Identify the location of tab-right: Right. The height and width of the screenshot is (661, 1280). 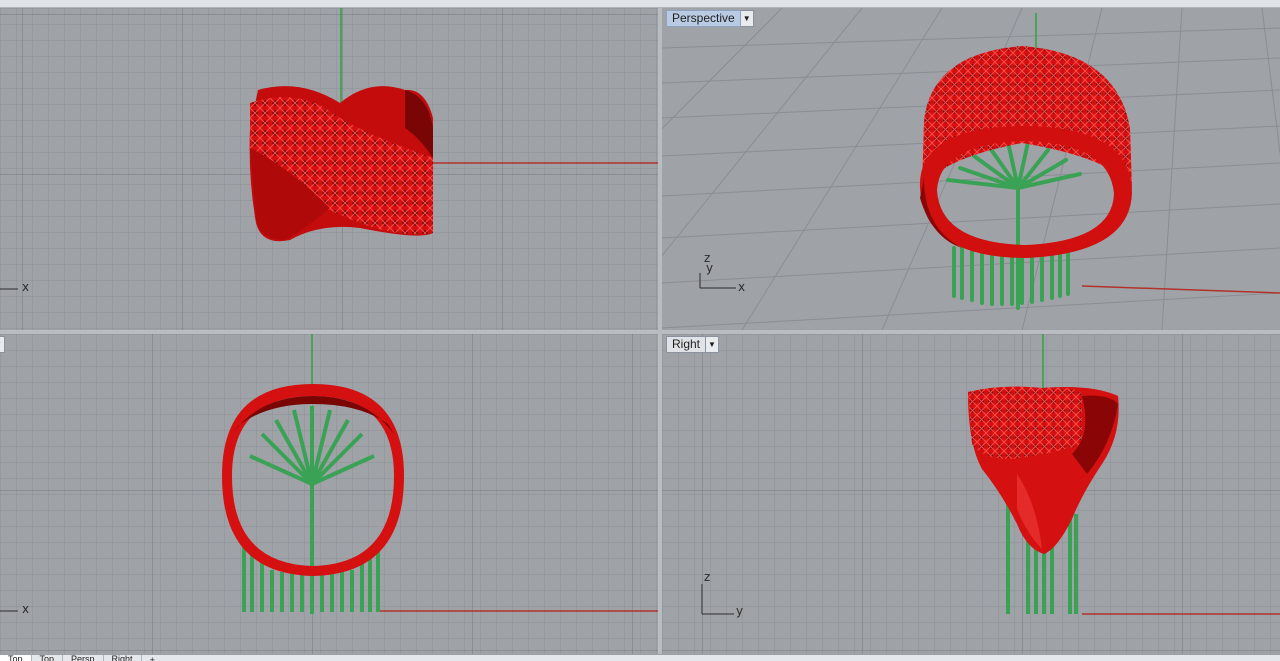
(123, 658).